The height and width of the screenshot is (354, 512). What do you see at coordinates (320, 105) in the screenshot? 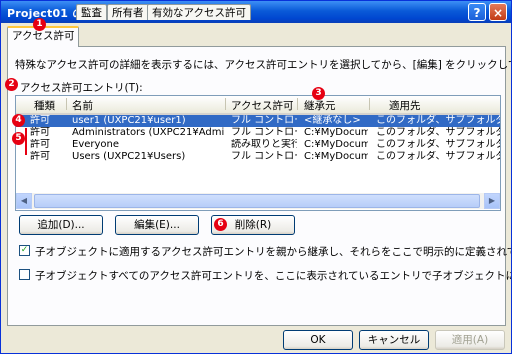
I see `column-header-inherited-from: 継承元` at bounding box center [320, 105].